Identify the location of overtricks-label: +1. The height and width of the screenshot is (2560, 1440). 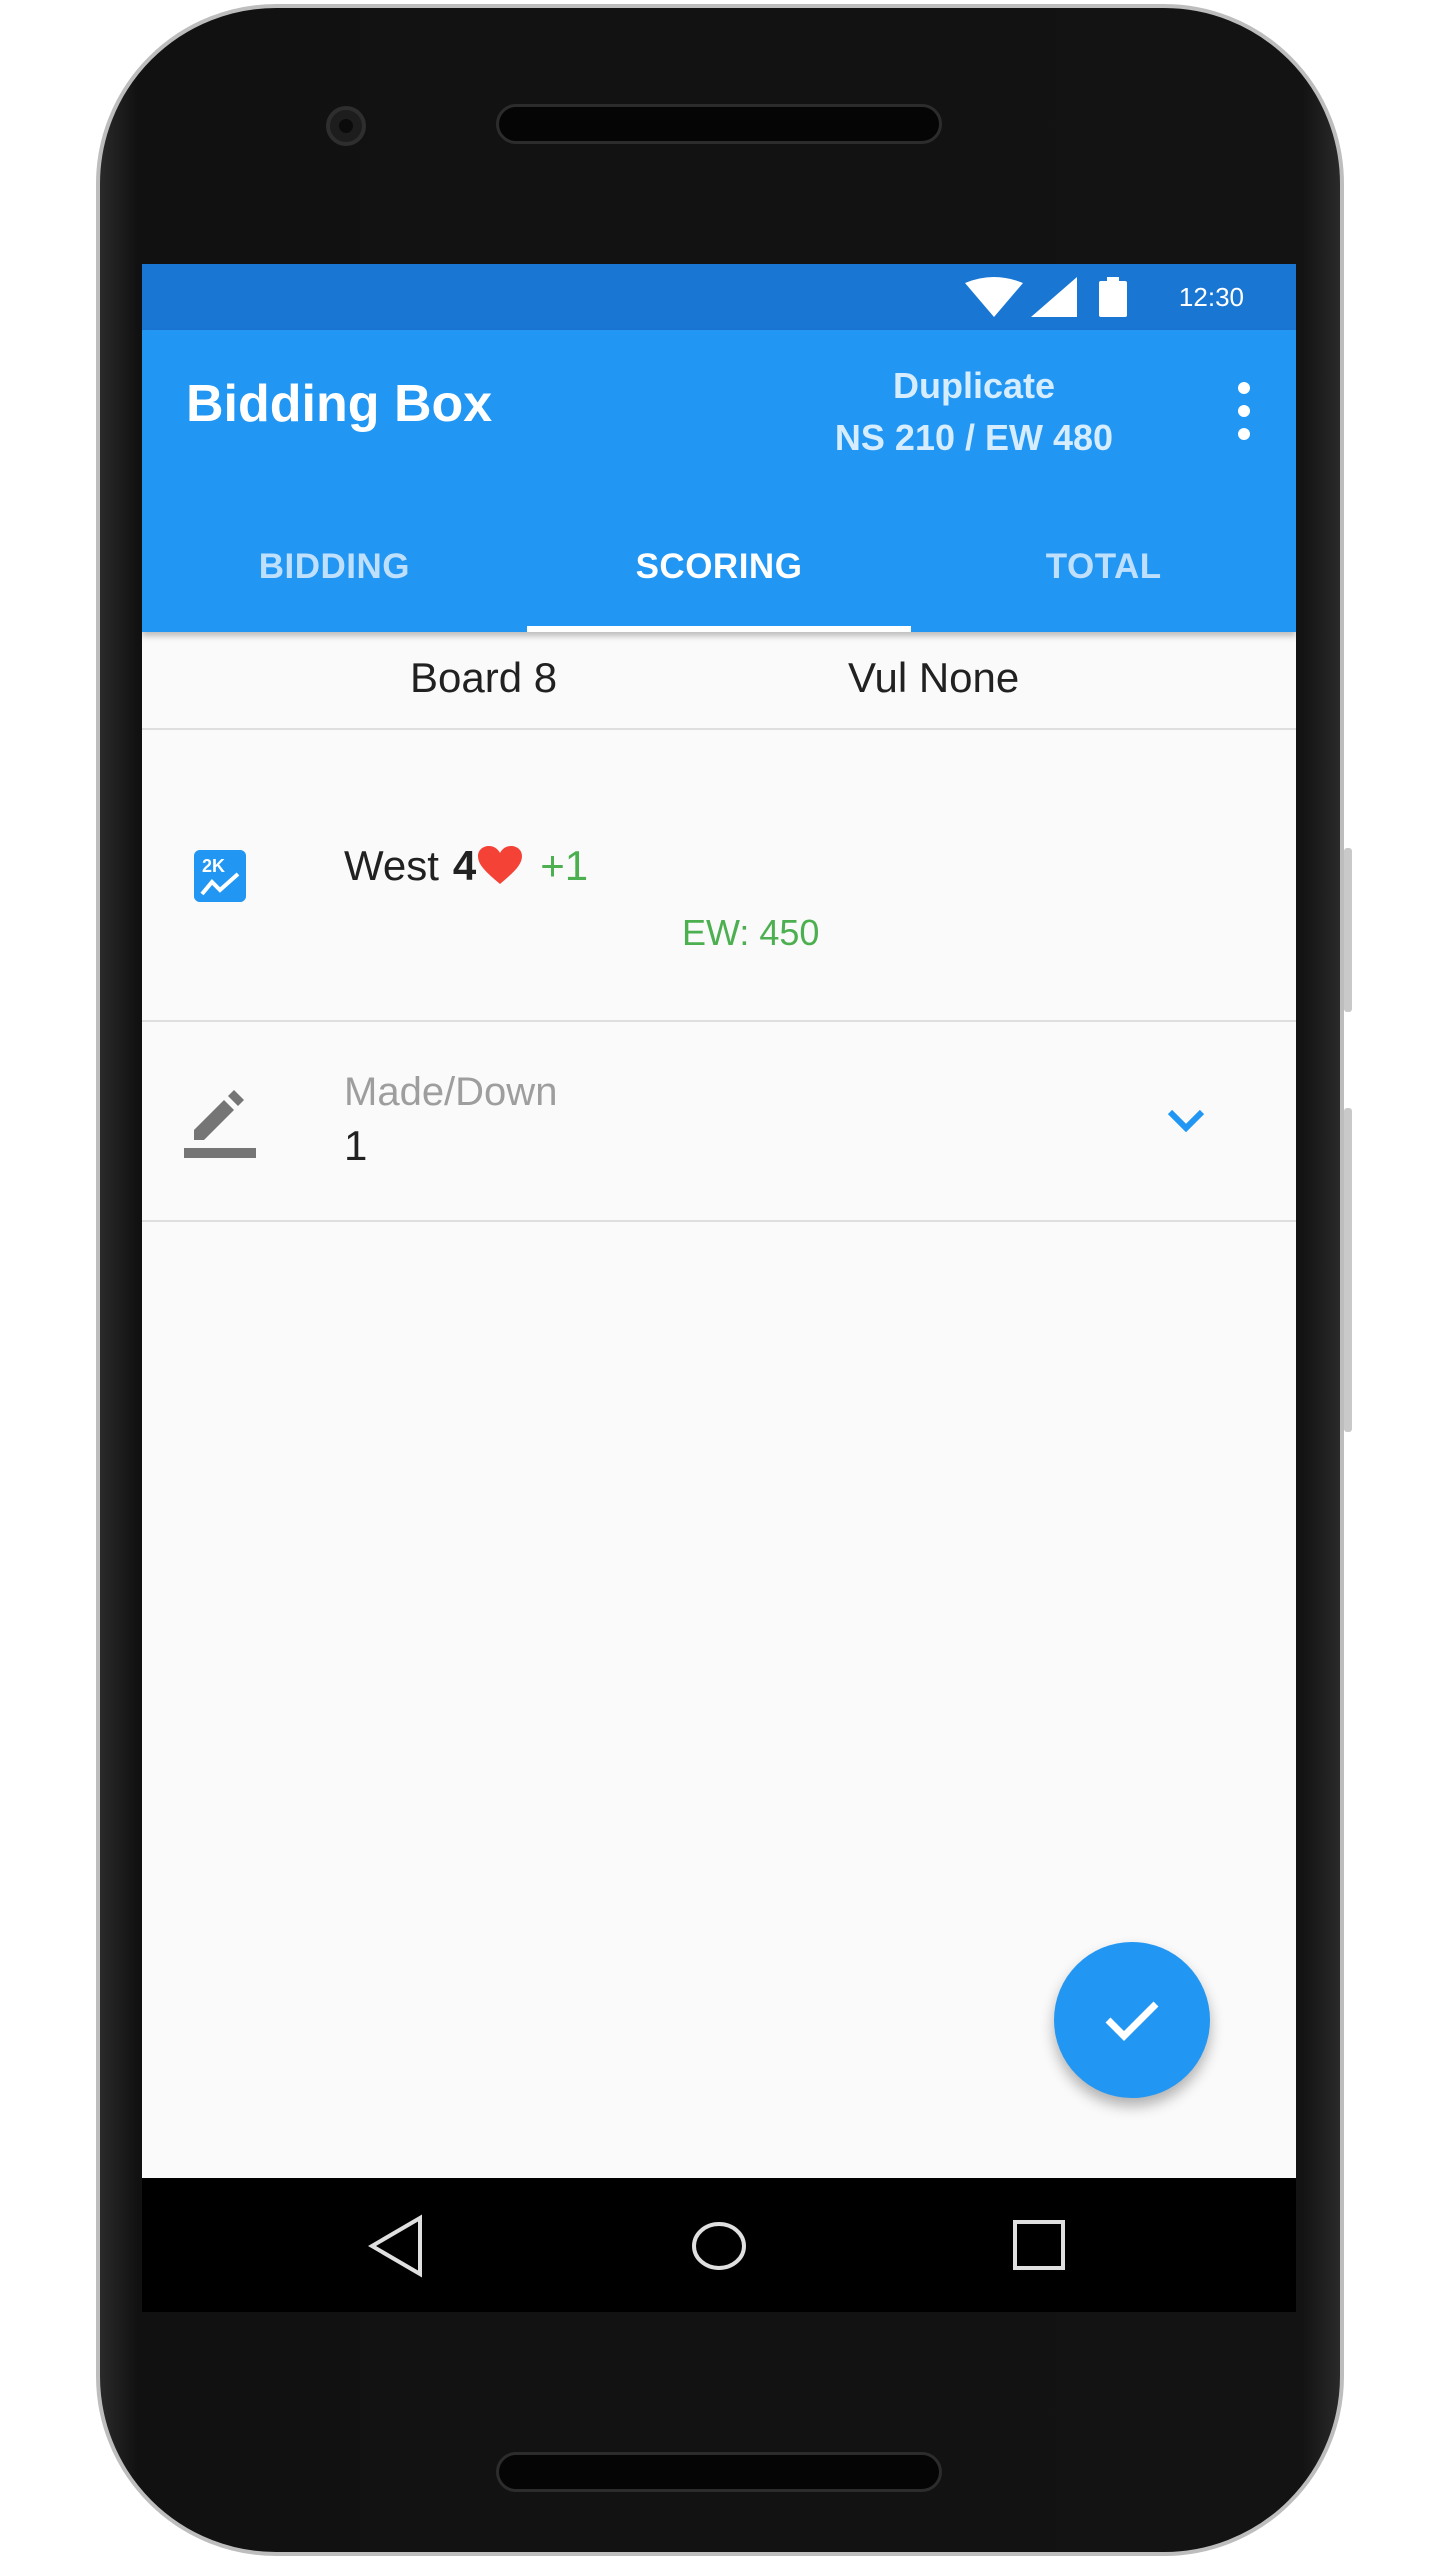
(564, 865).